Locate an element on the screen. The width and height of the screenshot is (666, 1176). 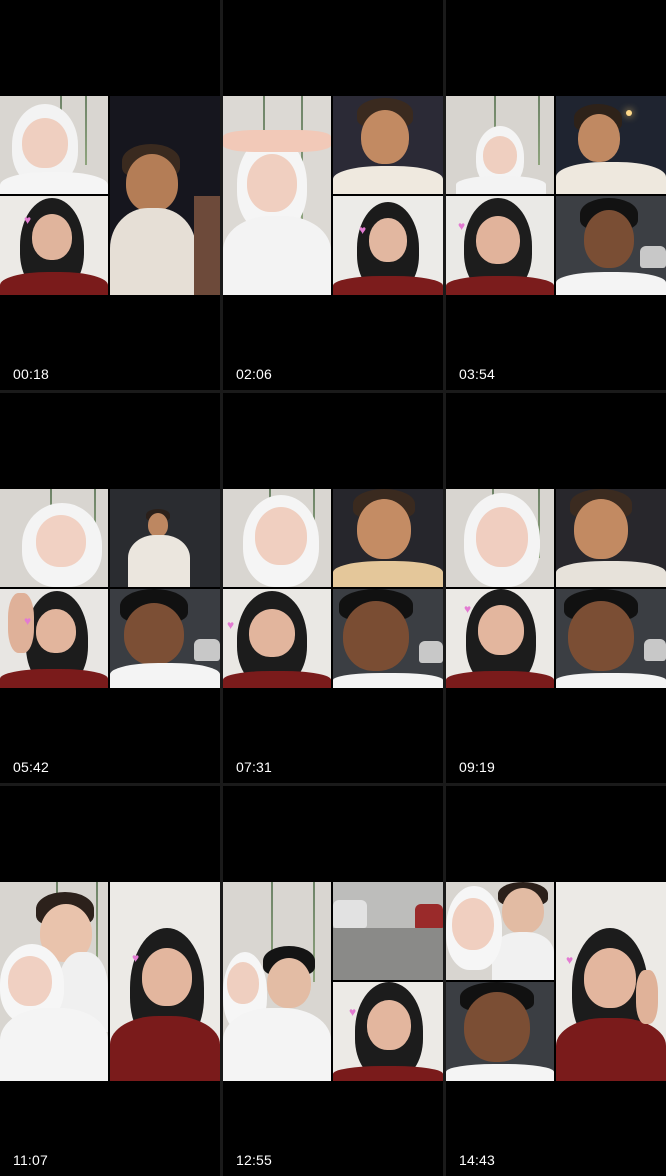
video-timestamp: 02:06 is located at coordinates (254, 374).